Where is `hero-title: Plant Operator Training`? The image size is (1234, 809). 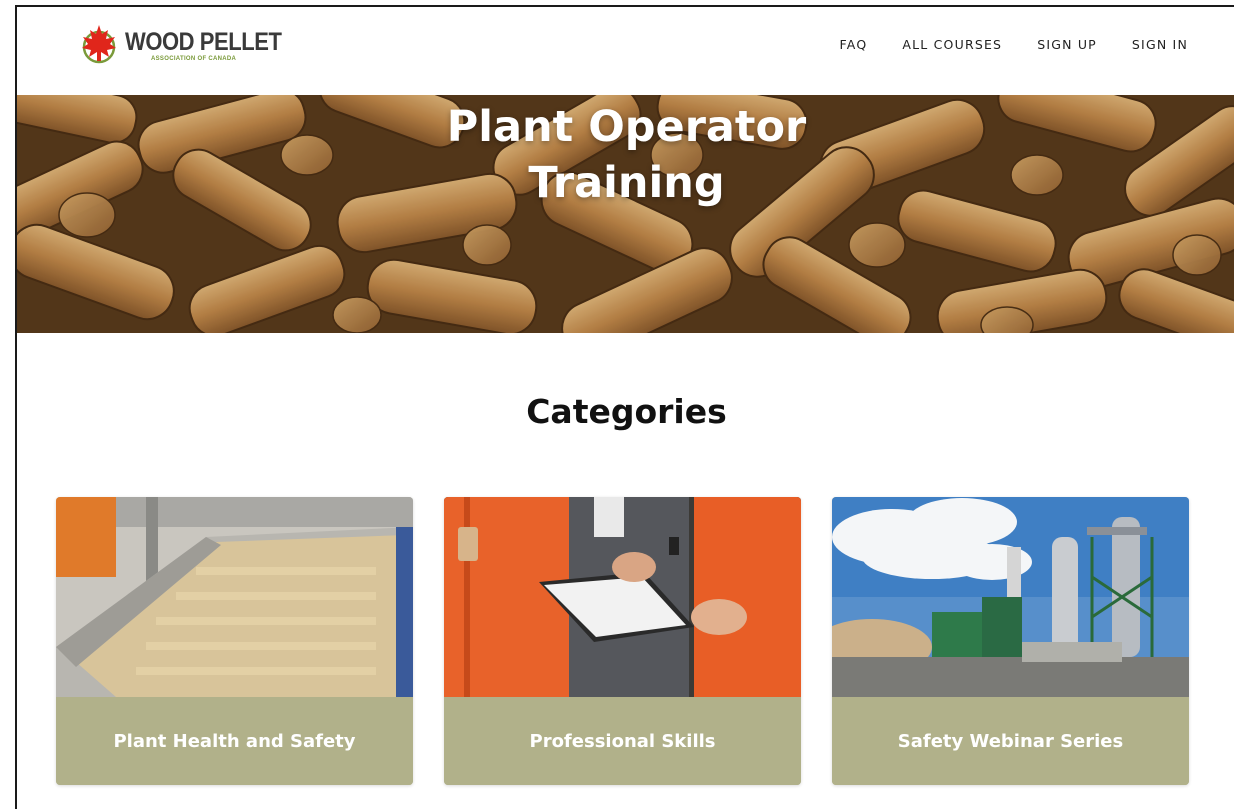
hero-title: Plant Operator Training is located at coordinates (625, 155).